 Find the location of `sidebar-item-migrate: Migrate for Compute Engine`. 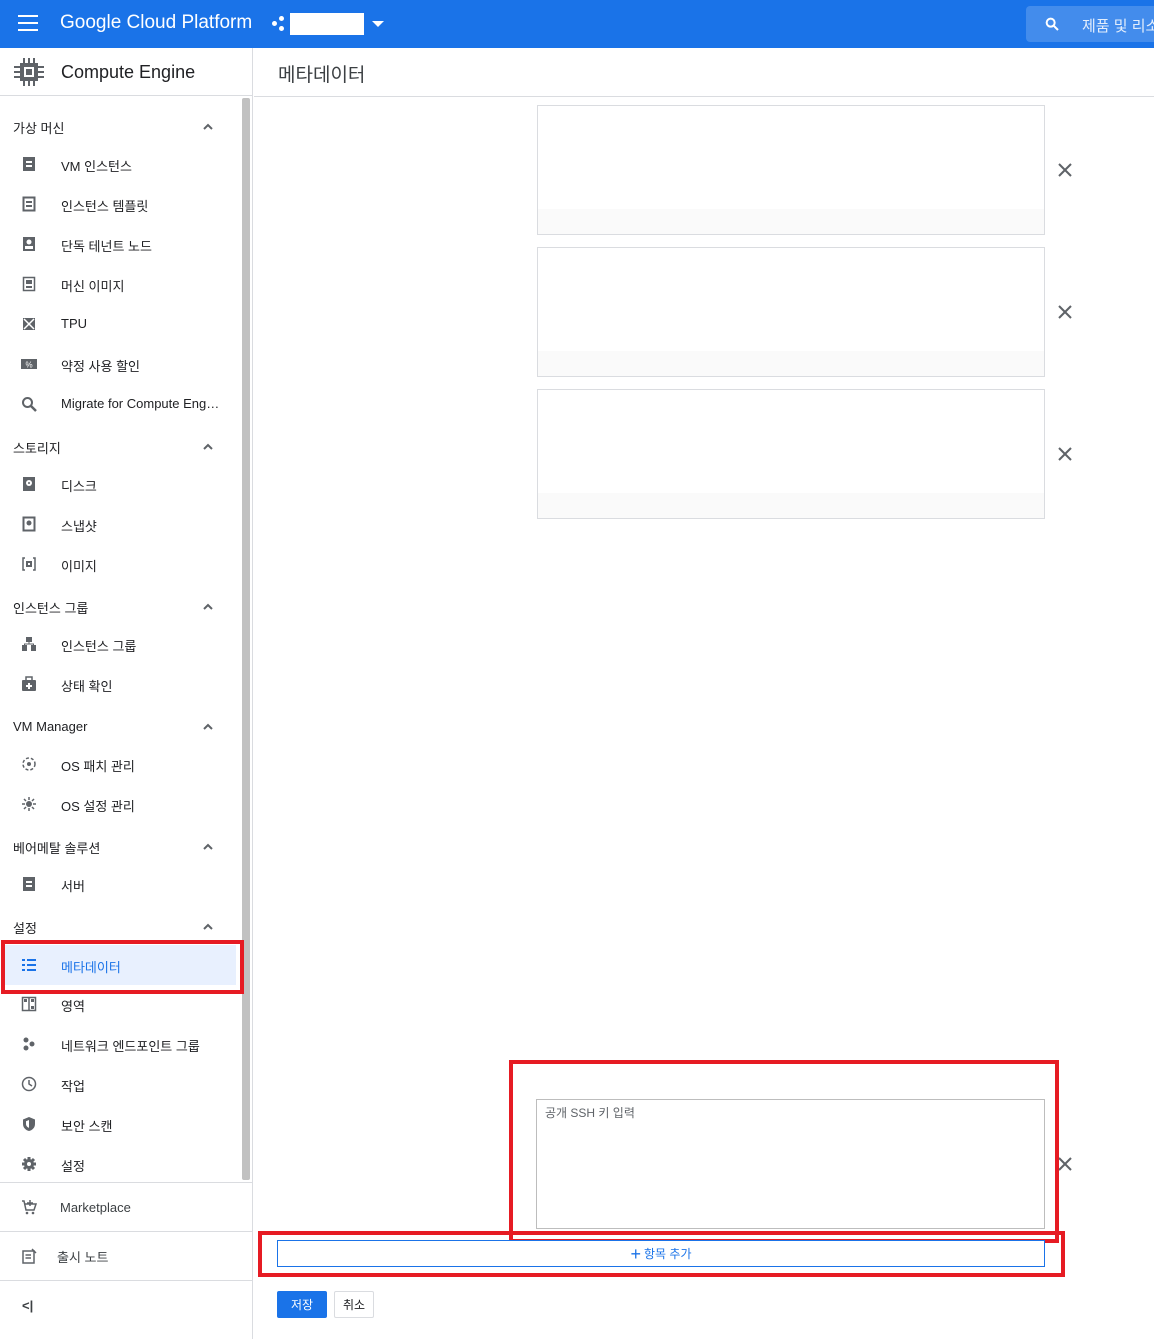

sidebar-item-migrate: Migrate for Compute Engine is located at coordinates (120, 404).